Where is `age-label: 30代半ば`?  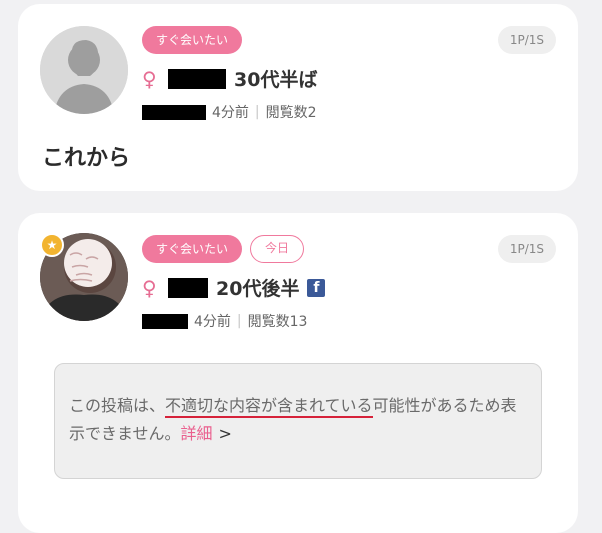 age-label: 30代半ば is located at coordinates (276, 80).